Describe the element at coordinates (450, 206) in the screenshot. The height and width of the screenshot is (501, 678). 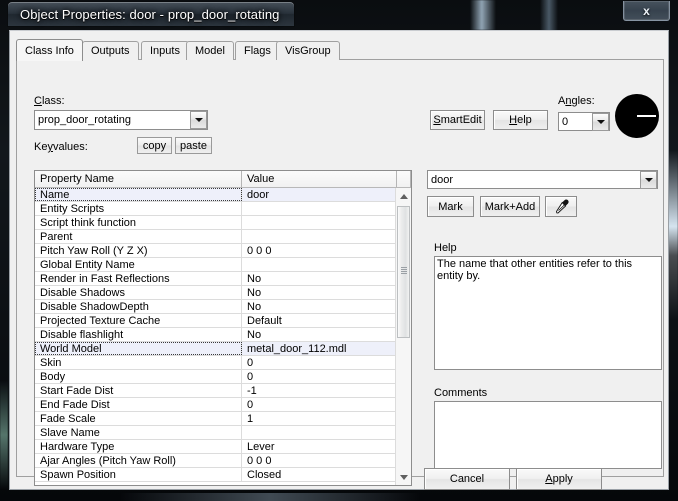
I see `mark-button: Mark` at that location.